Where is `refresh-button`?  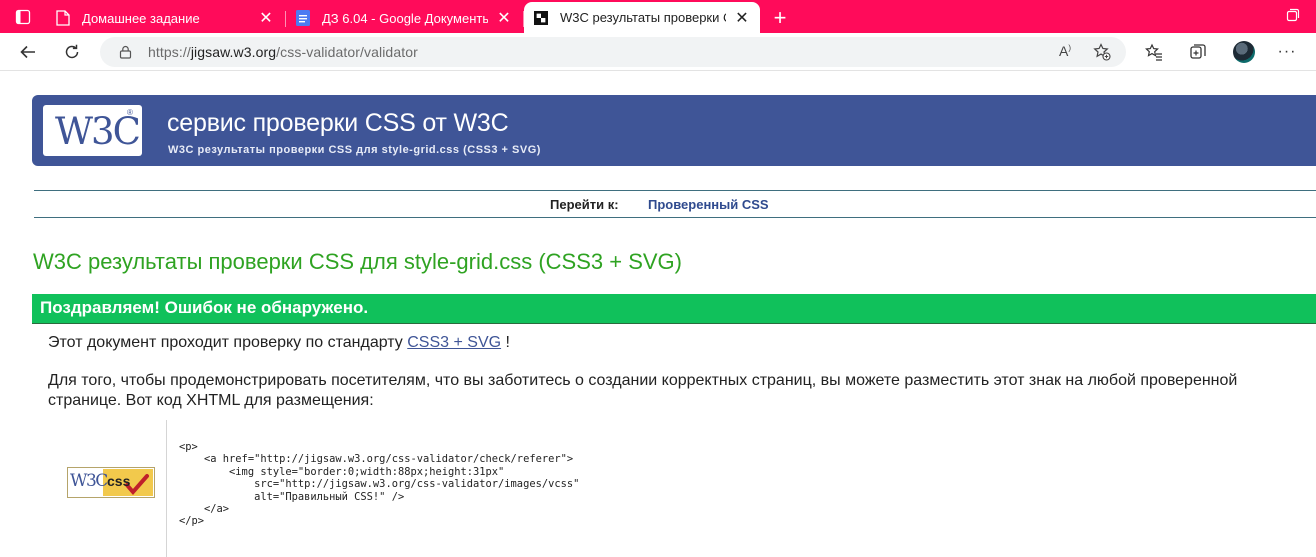
refresh-button is located at coordinates (72, 52).